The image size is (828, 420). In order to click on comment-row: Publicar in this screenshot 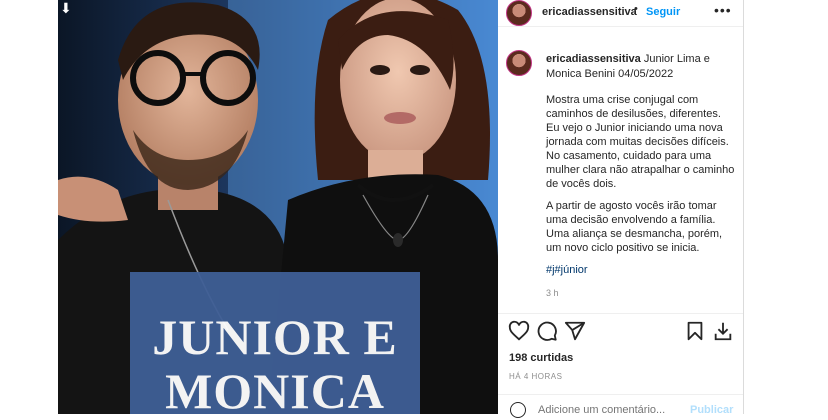, I will do `click(620, 410)`.